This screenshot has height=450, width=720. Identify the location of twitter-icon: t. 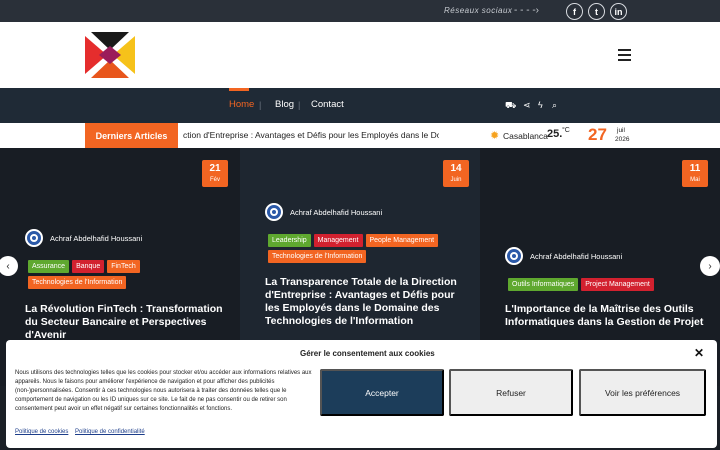
(596, 11).